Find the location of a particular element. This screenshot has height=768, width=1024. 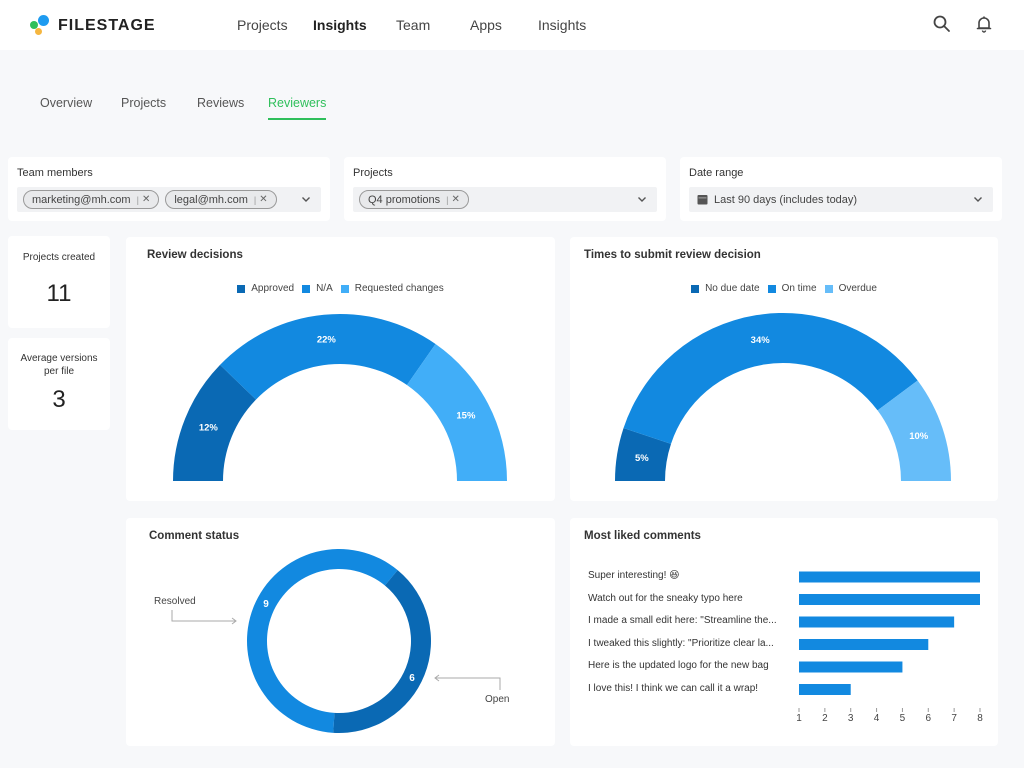

date-range-label: Date range is located at coordinates (716, 173).